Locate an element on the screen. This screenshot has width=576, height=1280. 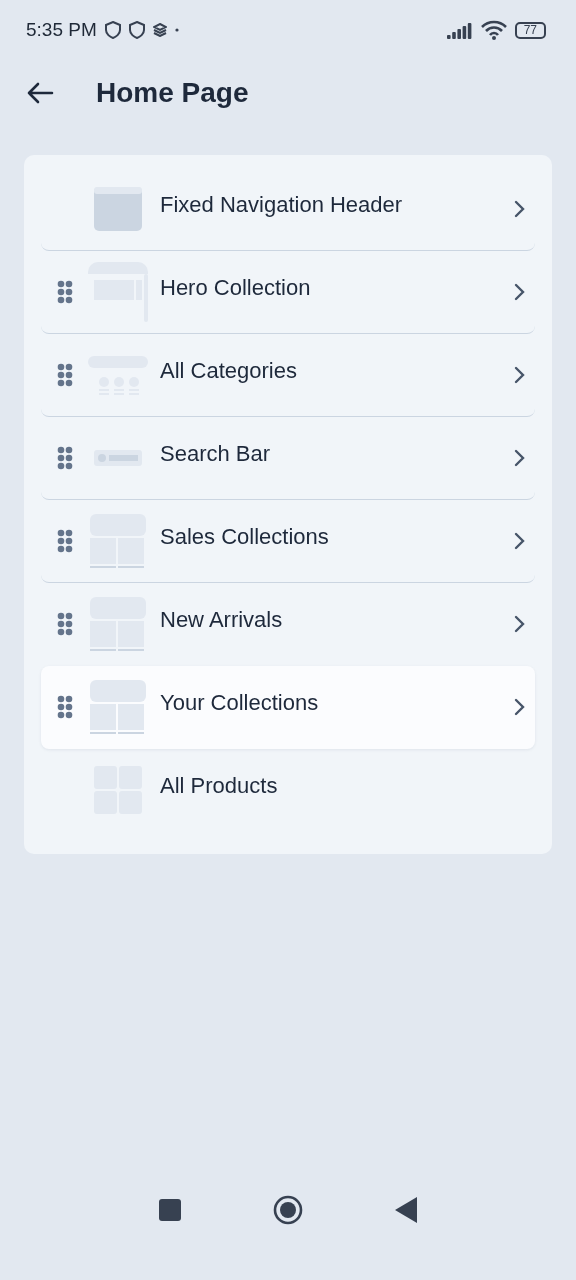
section-label: New Arrivals is located at coordinates (222, 620).